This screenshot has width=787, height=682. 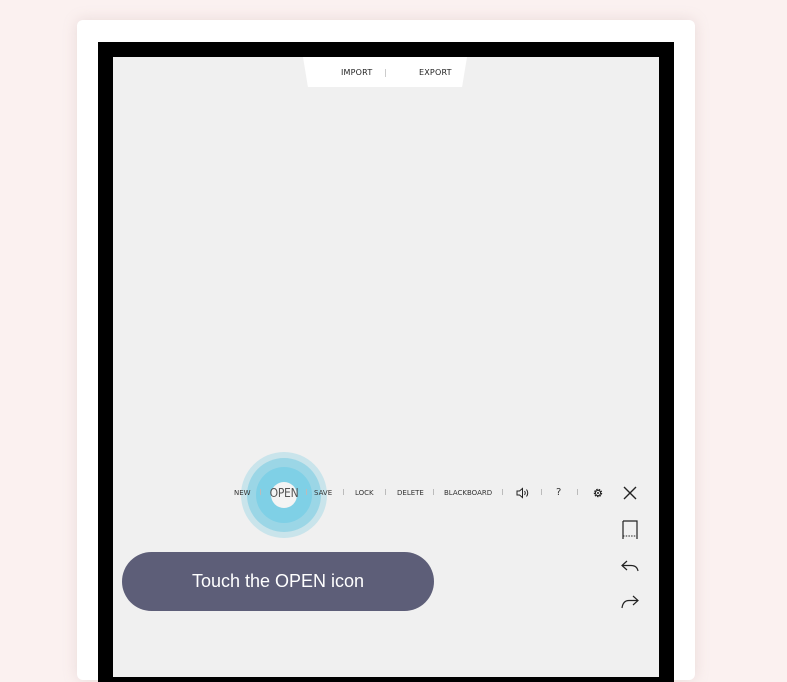 I want to click on instruction-text: Touch the OPEN icon, so click(x=278, y=581).